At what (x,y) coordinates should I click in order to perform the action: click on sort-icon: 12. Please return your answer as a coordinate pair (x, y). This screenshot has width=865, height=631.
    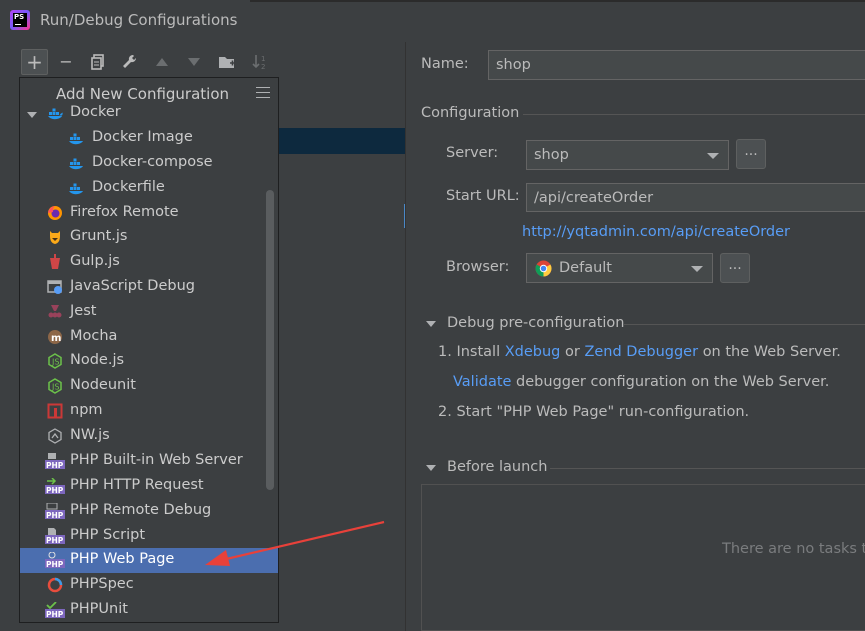
    Looking at the image, I should click on (258, 63).